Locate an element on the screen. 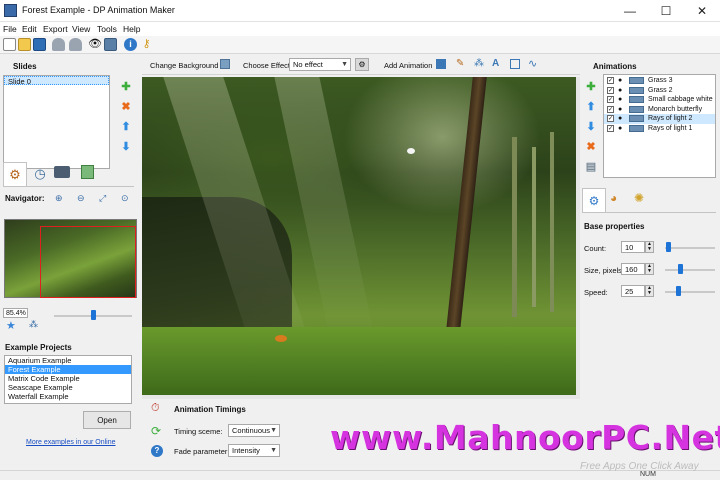 The height and width of the screenshot is (480, 720). example-item: Forest Example is located at coordinates (68, 369).